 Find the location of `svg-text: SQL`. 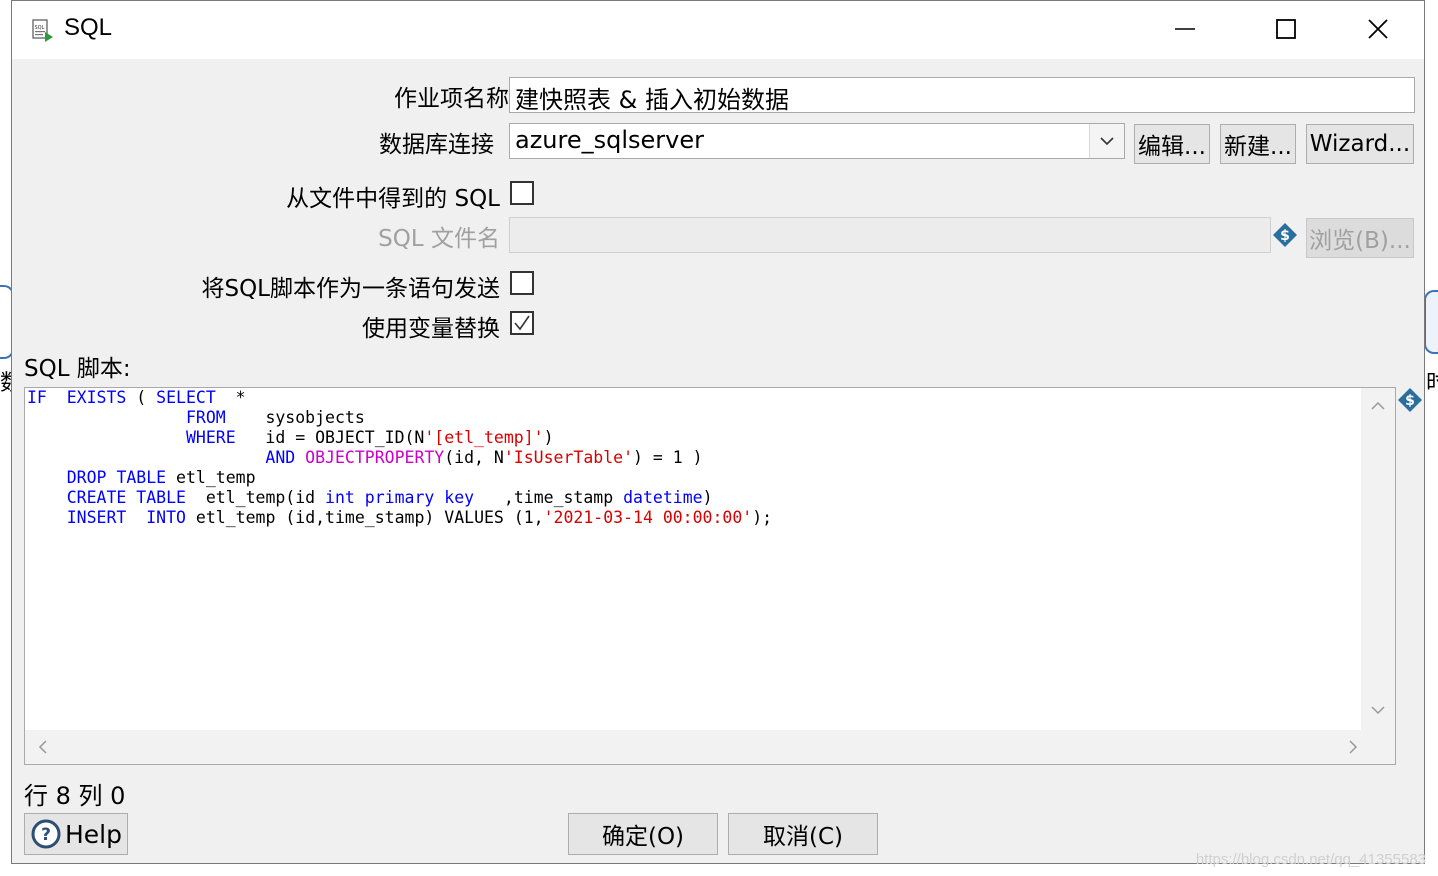

svg-text: SQL is located at coordinates (40, 28).